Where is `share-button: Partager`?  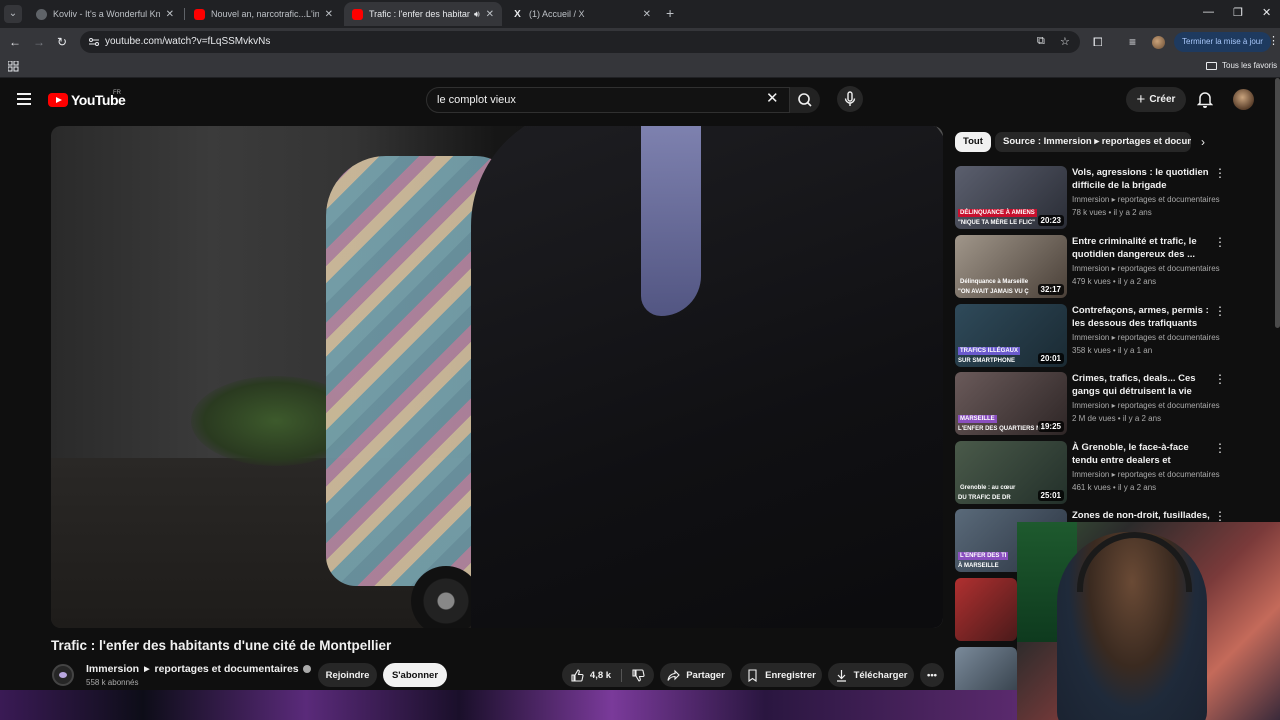
share-button: Partager is located at coordinates (696, 675).